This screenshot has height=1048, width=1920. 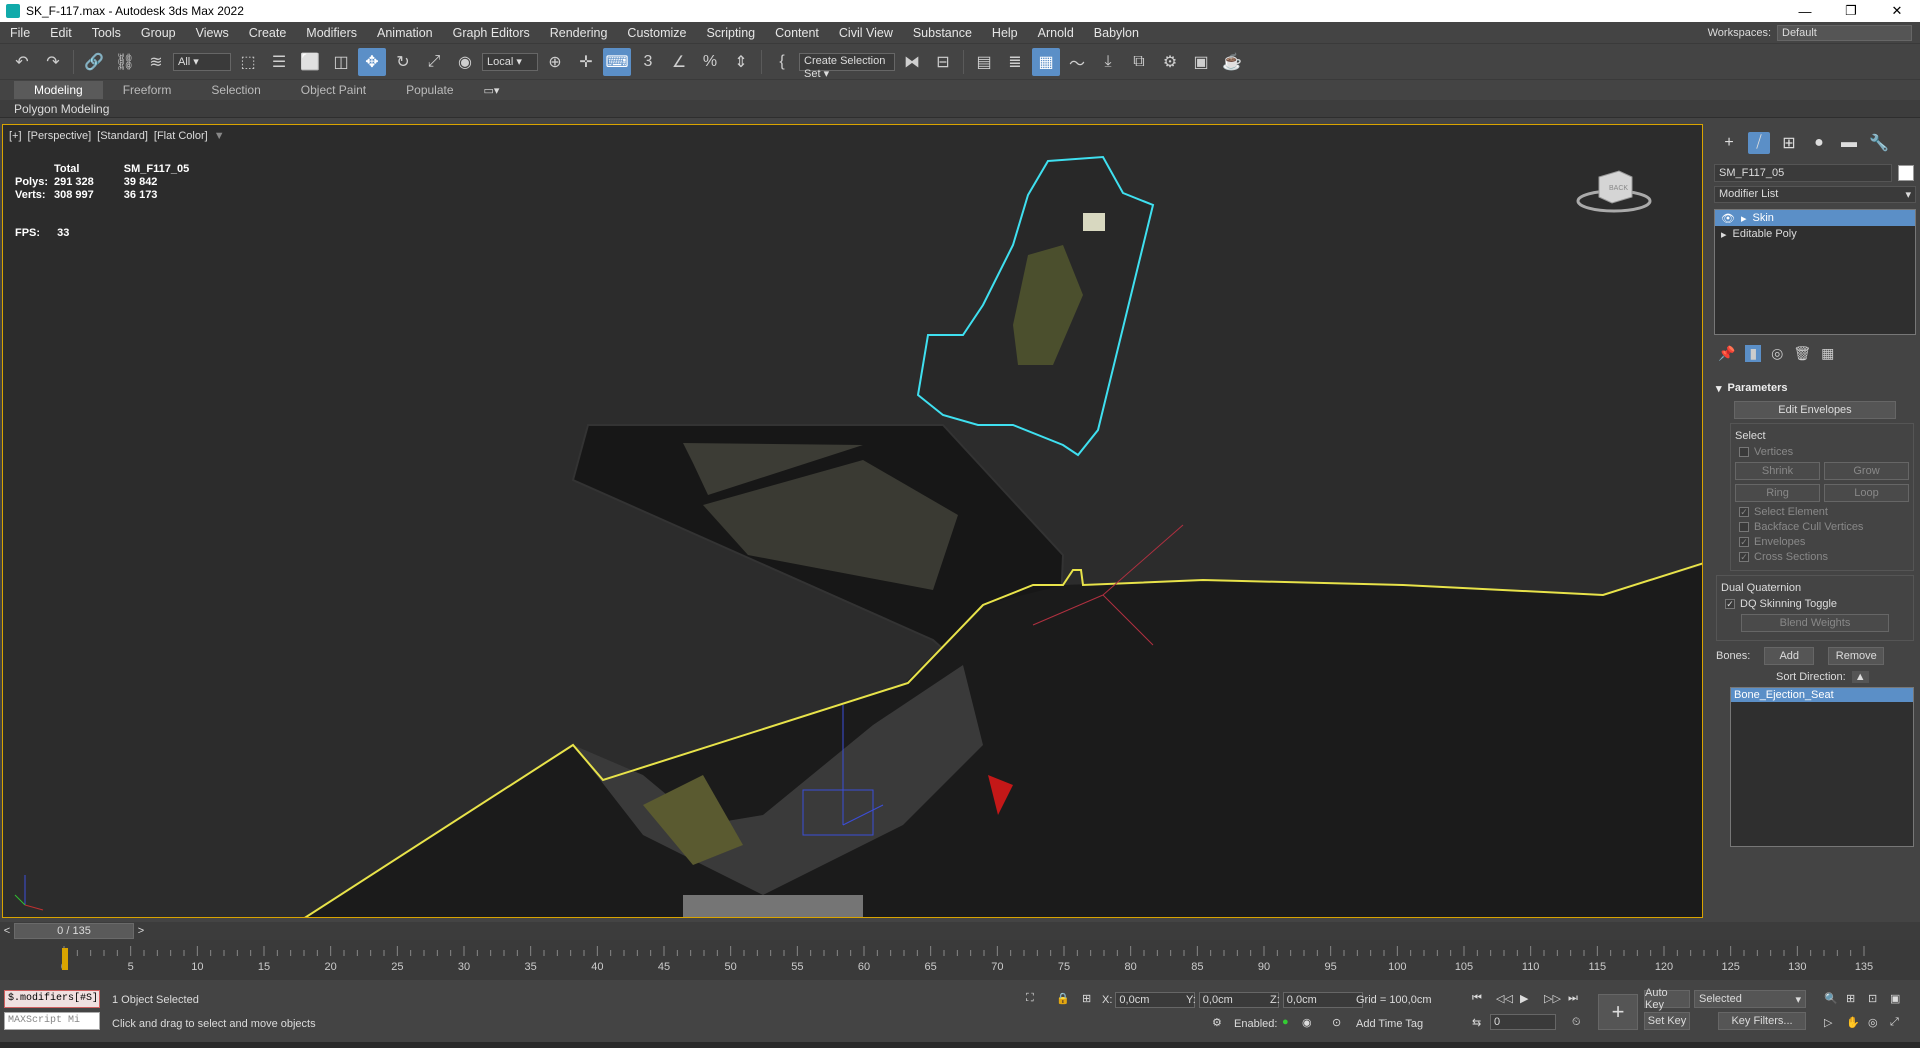 What do you see at coordinates (122, 136) in the screenshot?
I see `viewport-standard: [Standard]` at bounding box center [122, 136].